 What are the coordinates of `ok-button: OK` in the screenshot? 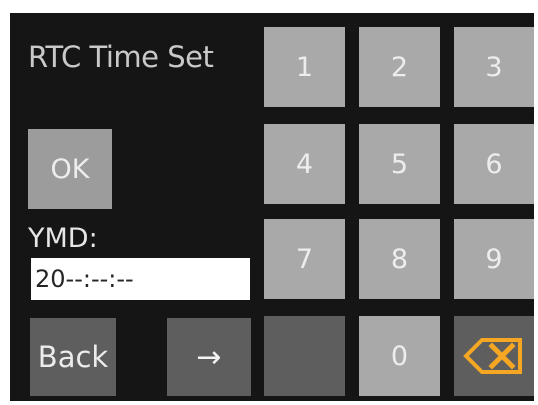 It's located at (70, 169).